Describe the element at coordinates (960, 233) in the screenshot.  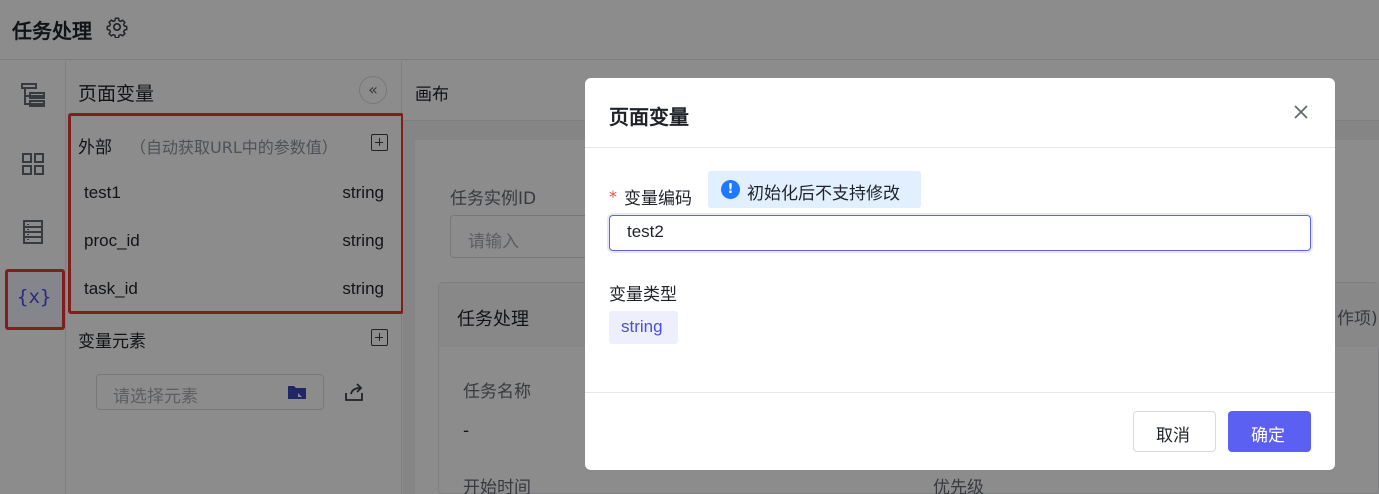
I see `variable-code-input` at that location.